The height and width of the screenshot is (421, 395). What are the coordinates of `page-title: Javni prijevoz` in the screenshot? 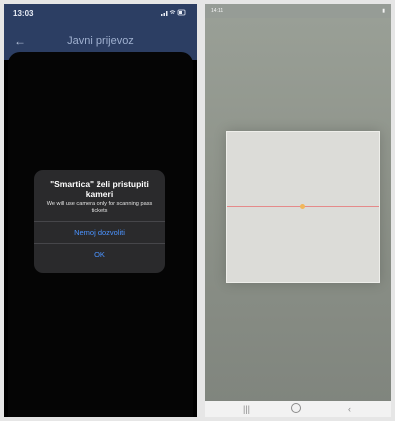 It's located at (100, 41).